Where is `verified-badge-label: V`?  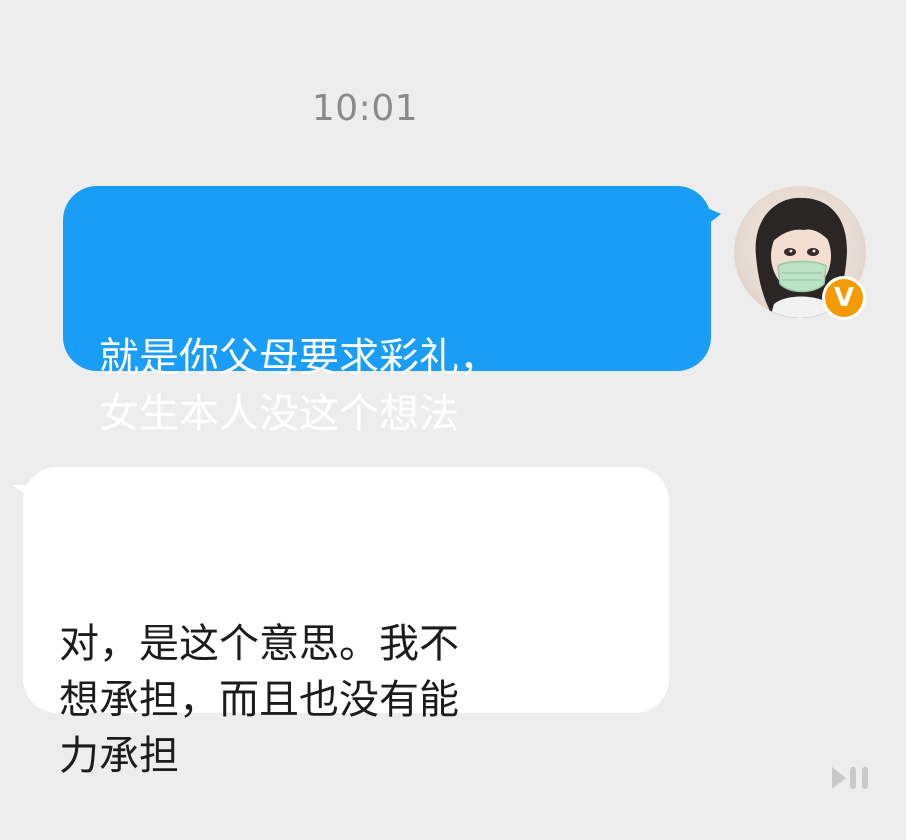
verified-badge-label: V is located at coordinates (844, 298).